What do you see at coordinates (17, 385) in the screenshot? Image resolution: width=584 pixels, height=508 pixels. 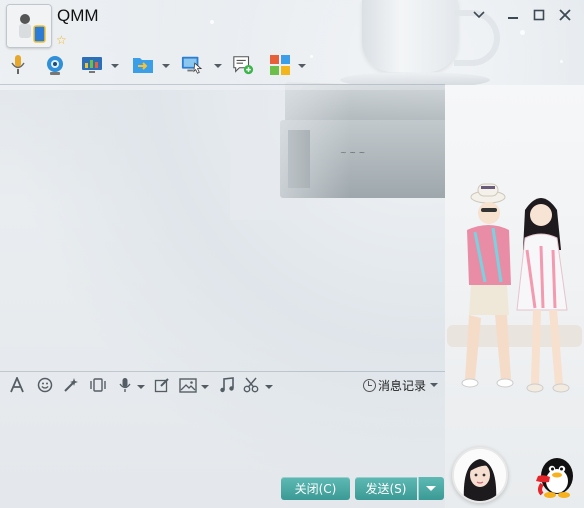 I see `font-icon` at bounding box center [17, 385].